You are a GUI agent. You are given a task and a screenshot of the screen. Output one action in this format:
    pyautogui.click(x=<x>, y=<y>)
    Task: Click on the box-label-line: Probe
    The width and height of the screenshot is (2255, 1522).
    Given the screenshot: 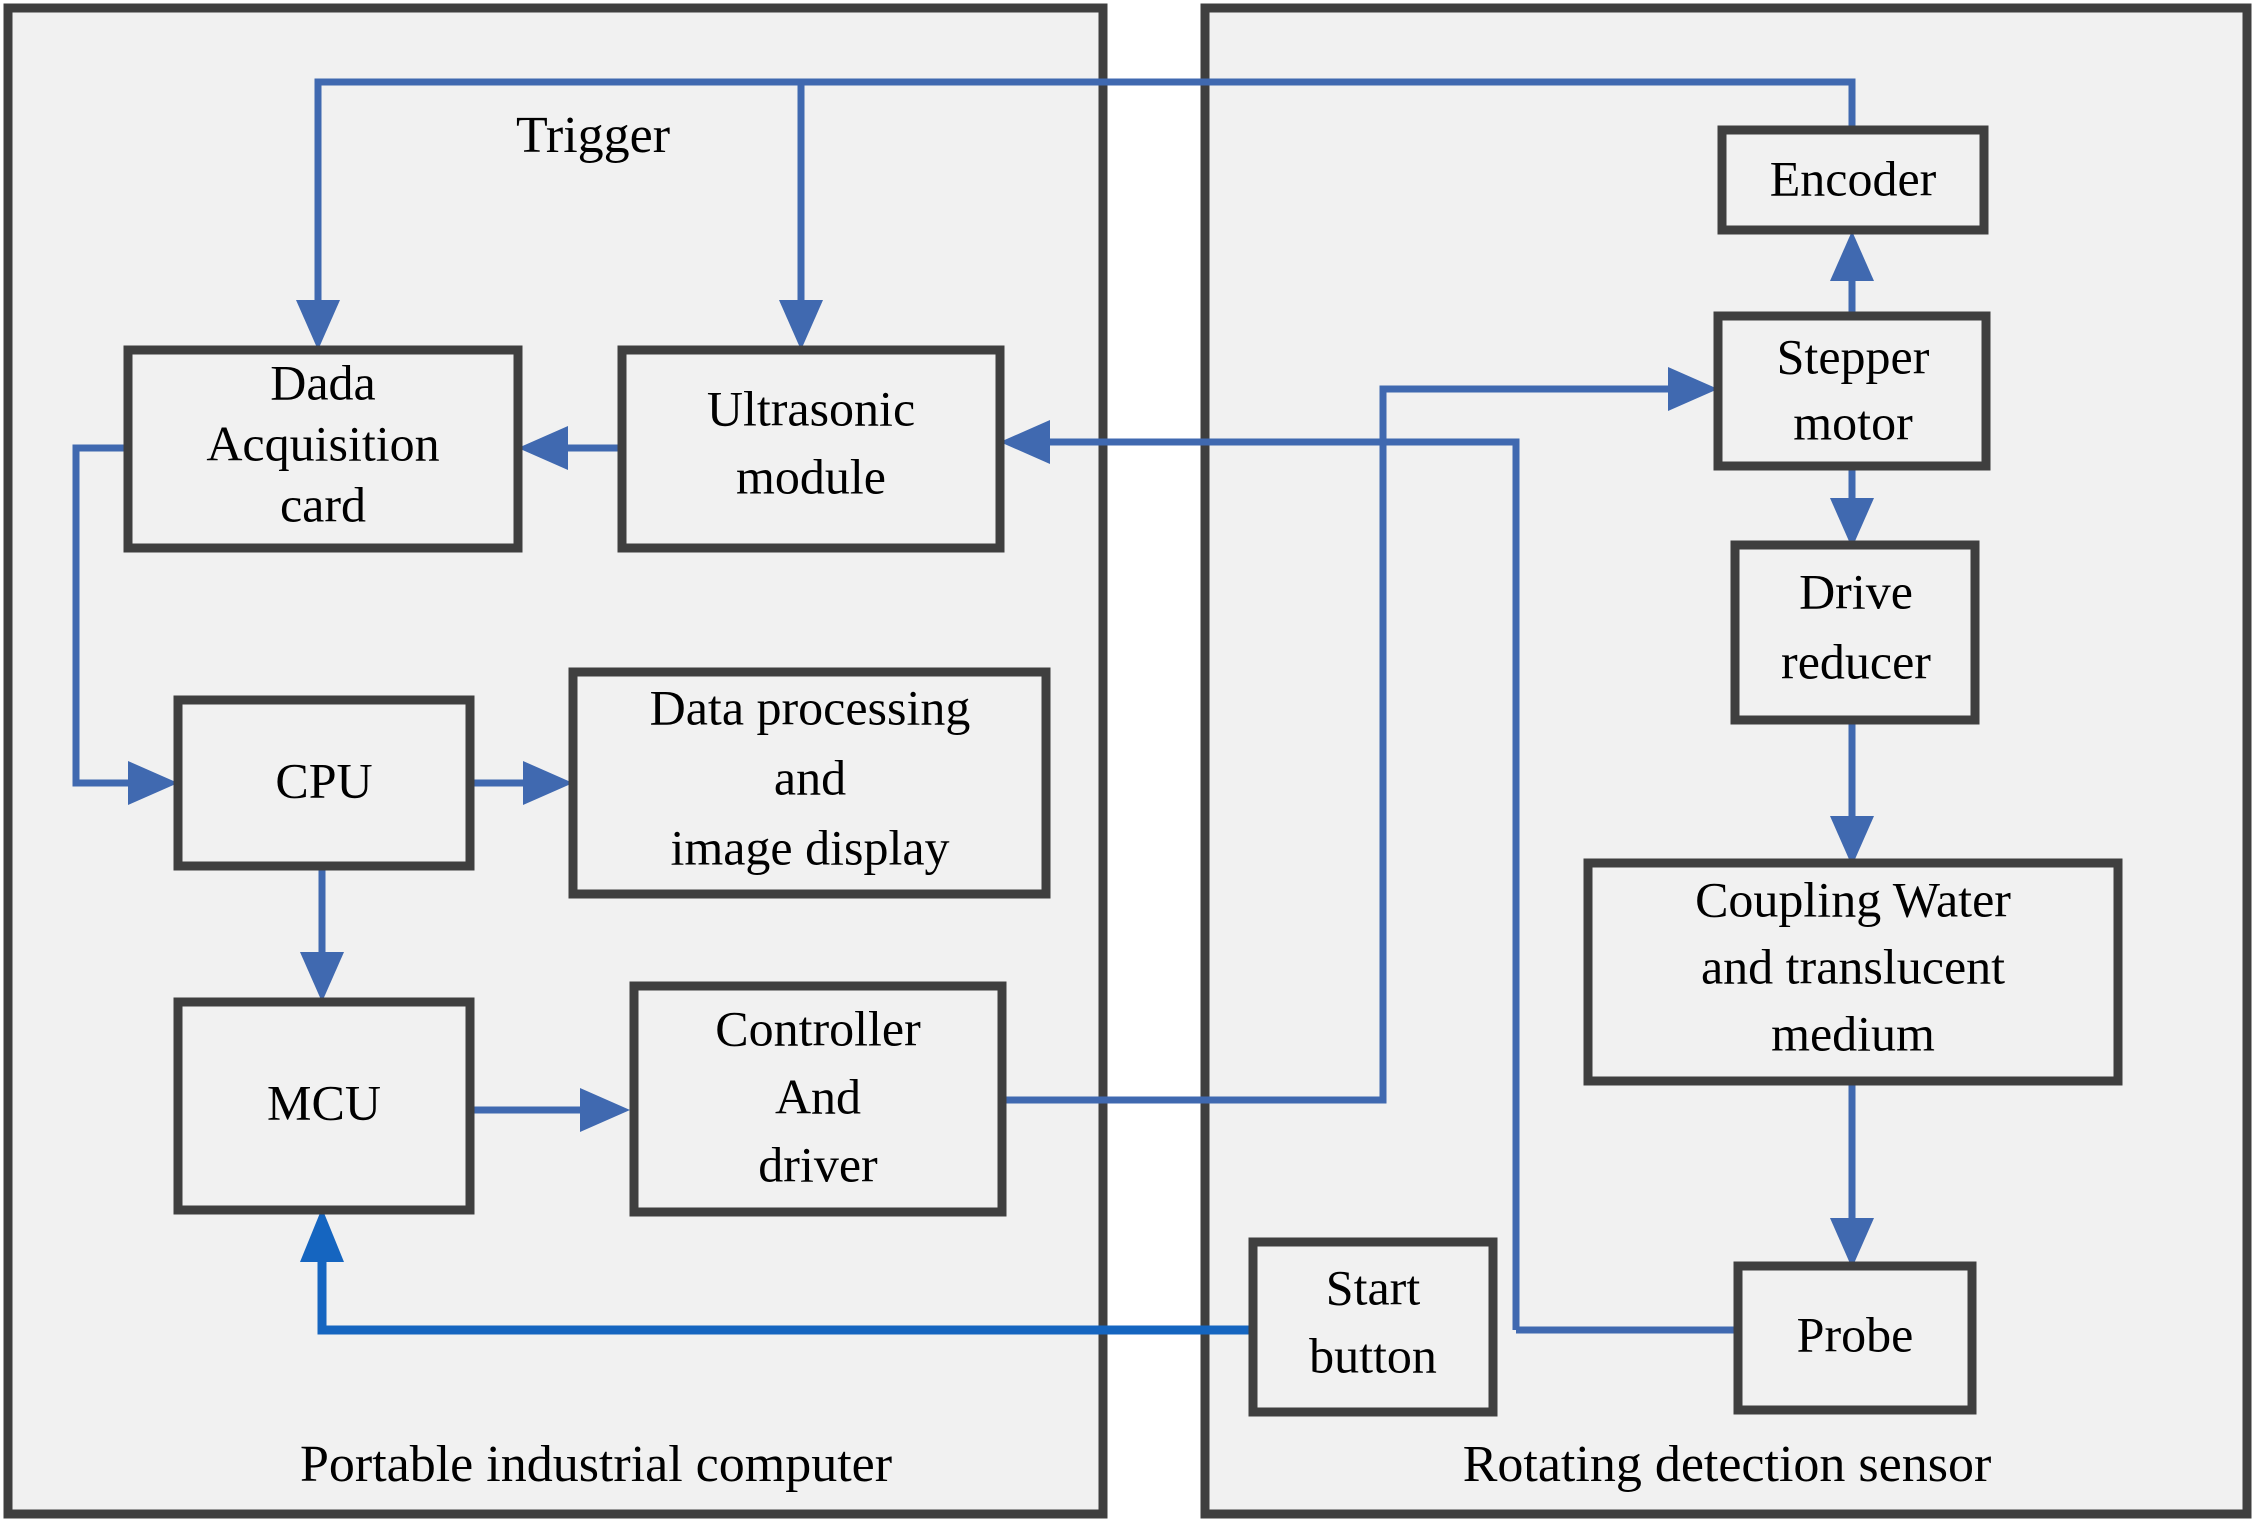 What is the action you would take?
    pyautogui.click(x=1855, y=1334)
    